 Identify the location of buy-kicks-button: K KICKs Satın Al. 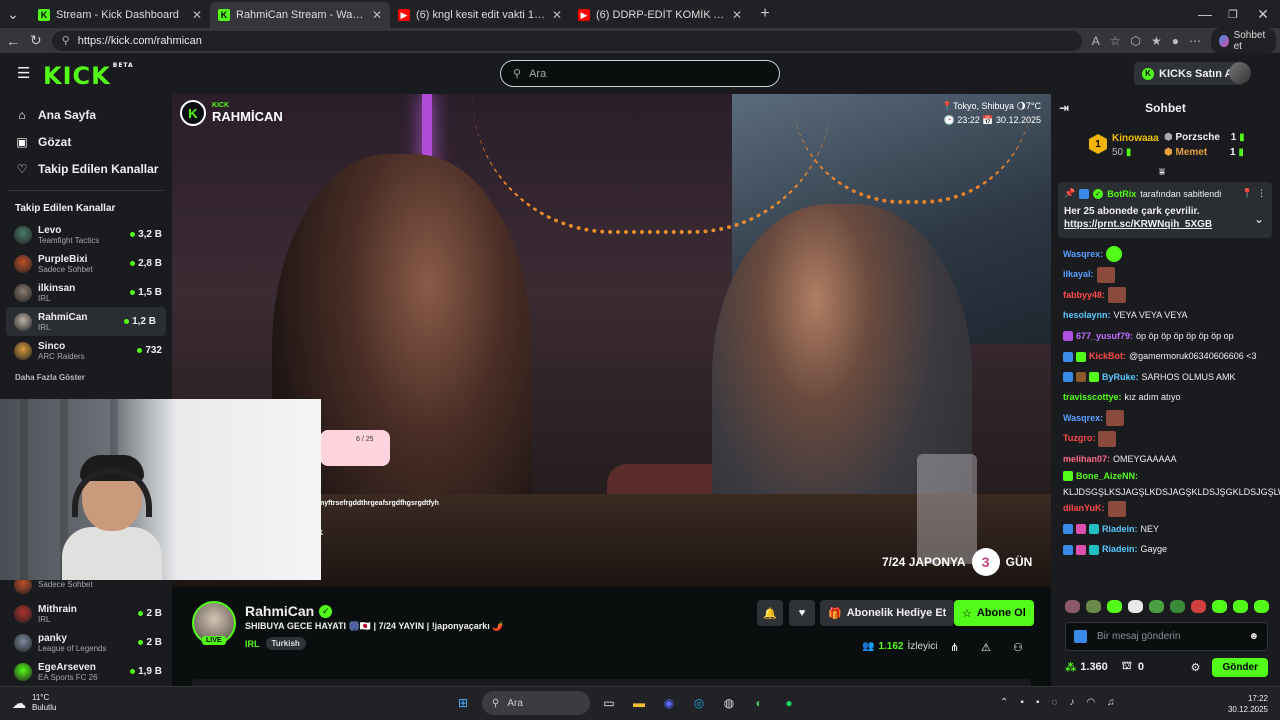
(1189, 73).